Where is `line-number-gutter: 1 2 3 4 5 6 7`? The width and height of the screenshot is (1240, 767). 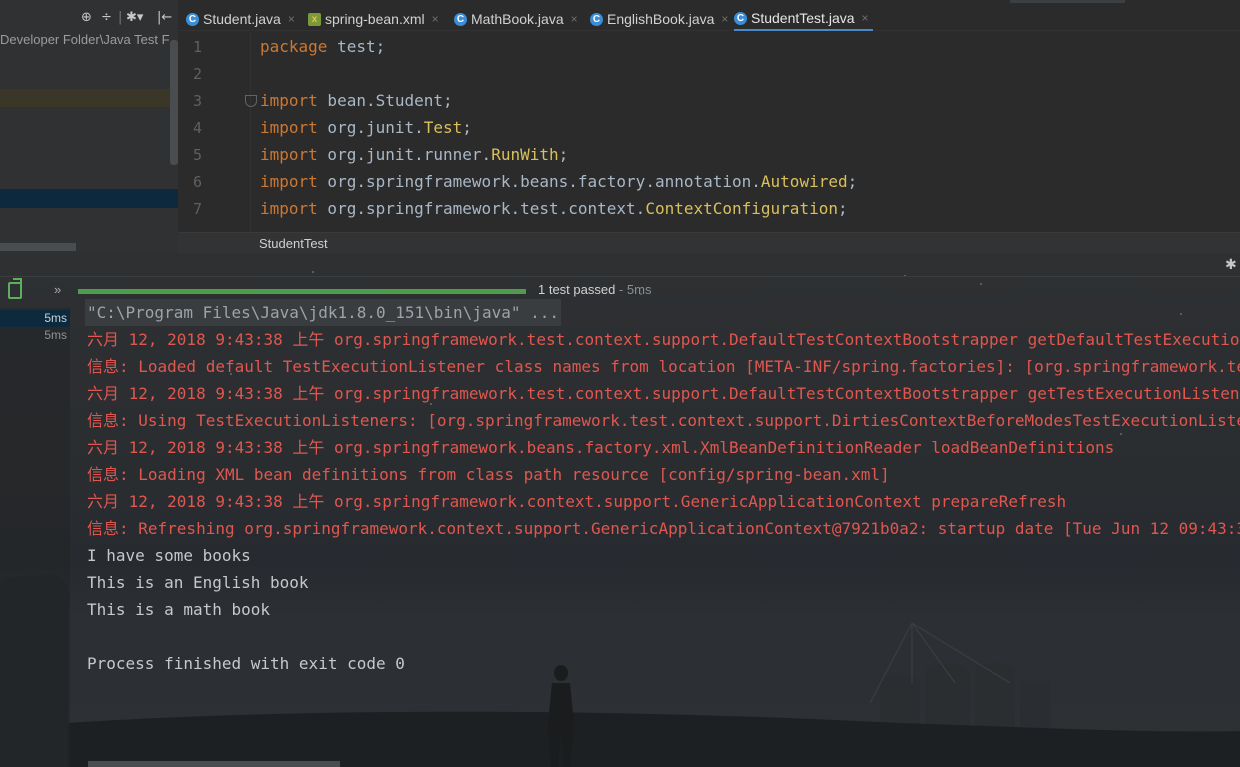 line-number-gutter: 1 2 3 4 5 6 7 is located at coordinates (209, 132).